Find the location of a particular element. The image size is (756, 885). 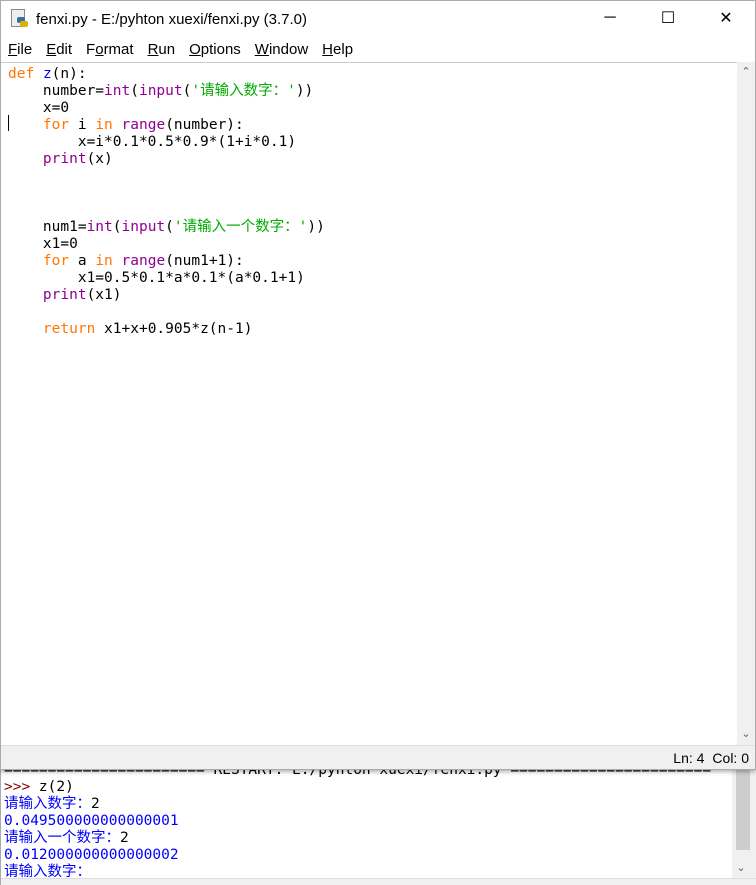

menu-item: File is located at coordinates (20, 49).